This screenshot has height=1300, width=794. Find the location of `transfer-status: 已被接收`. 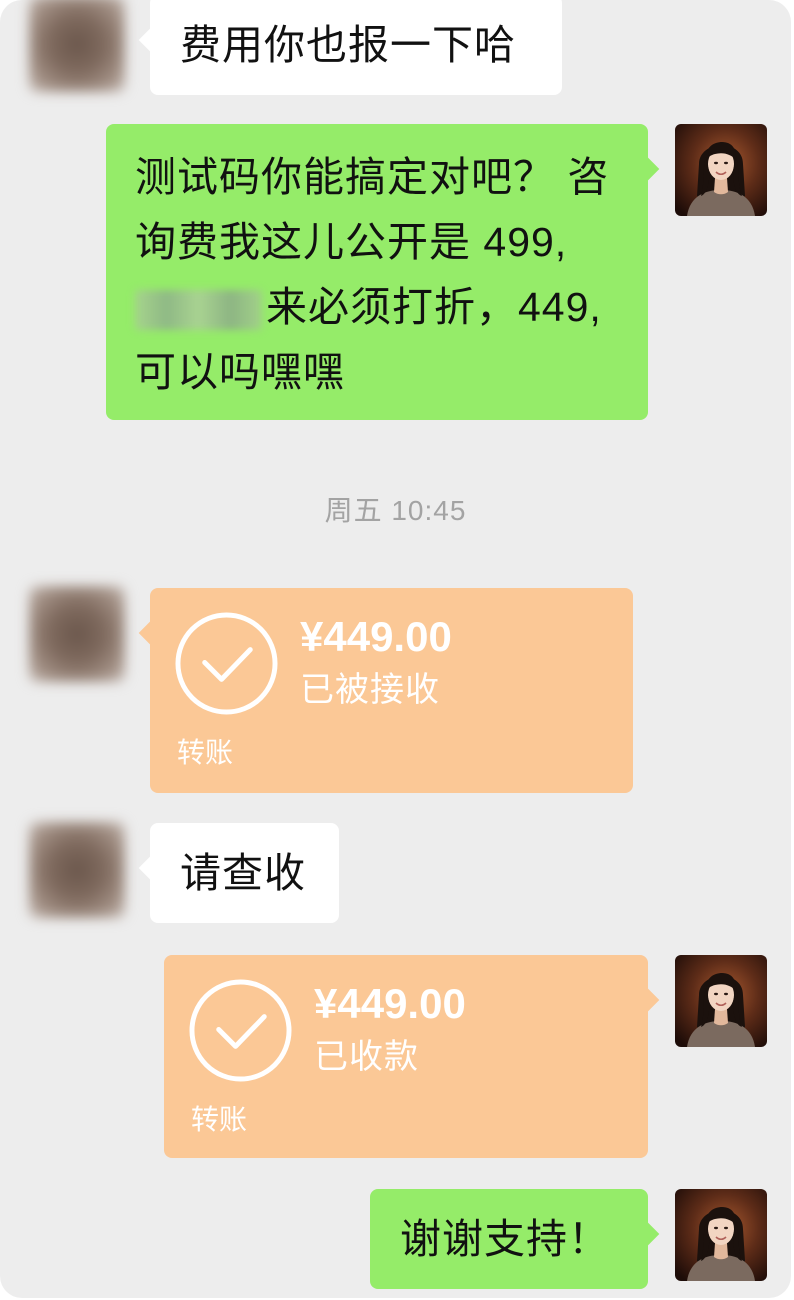

transfer-status: 已被接收 is located at coordinates (370, 690).